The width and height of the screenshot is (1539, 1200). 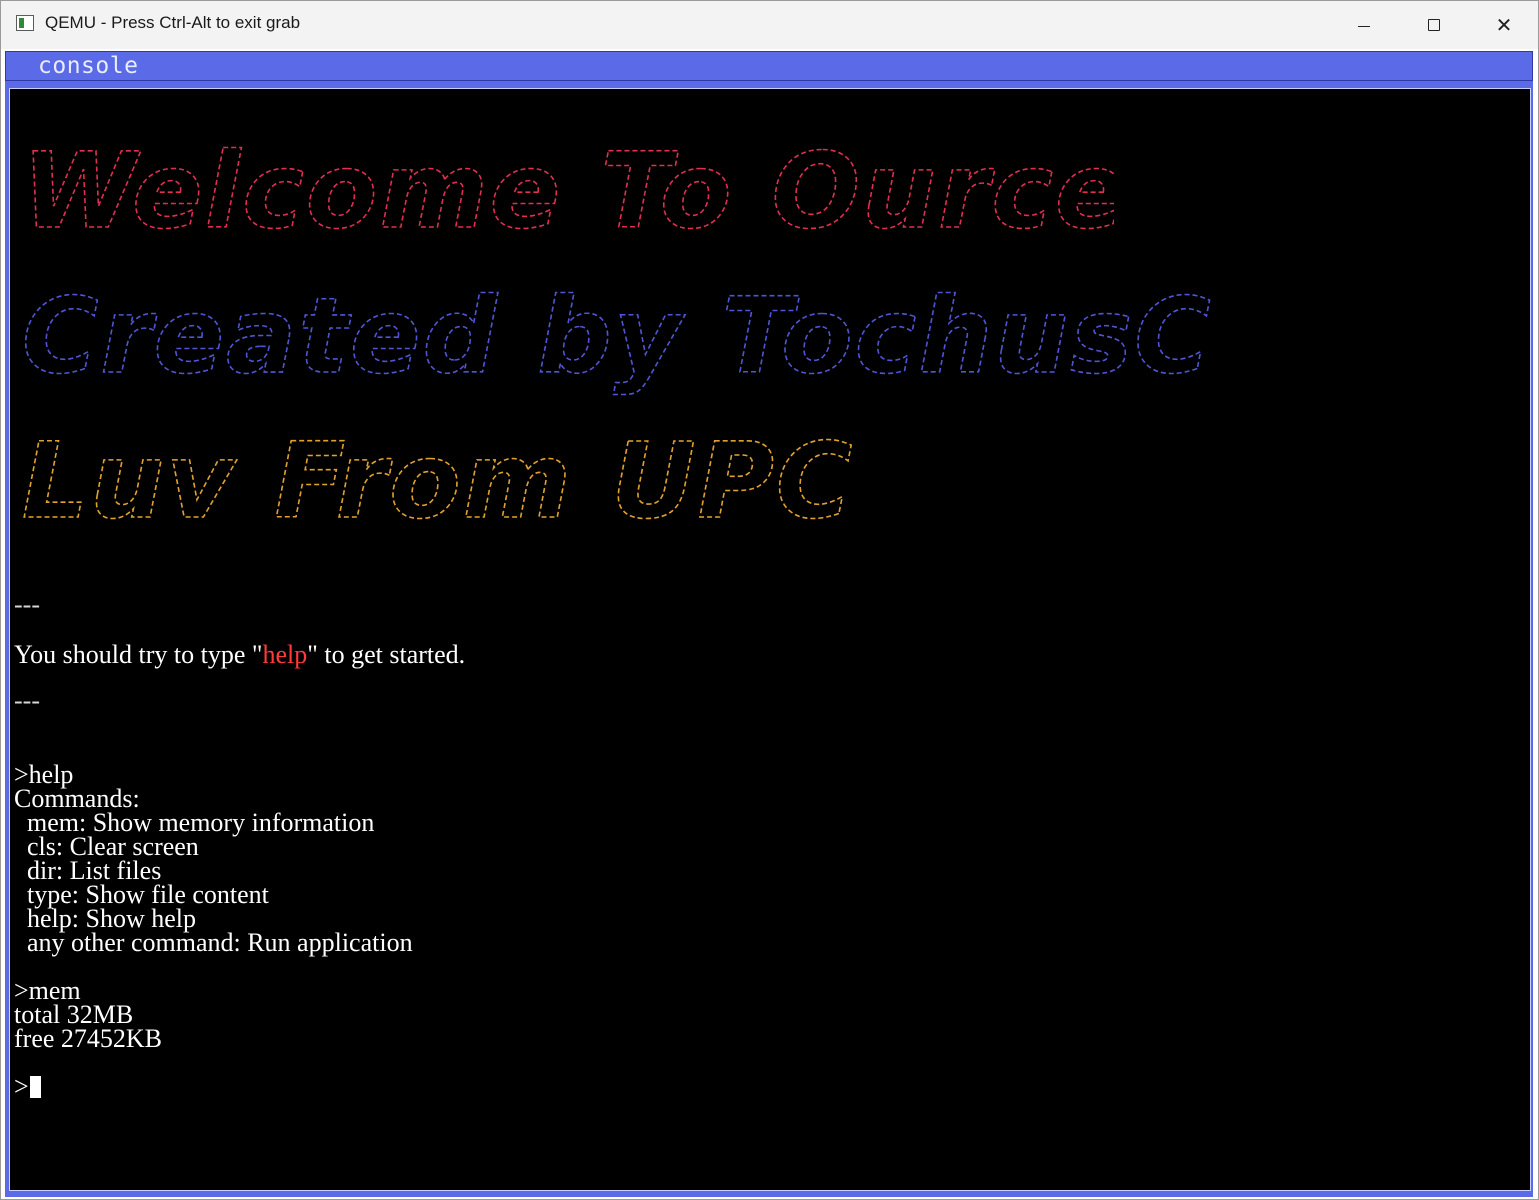 I want to click on text-cursor, so click(x=35, y=1087).